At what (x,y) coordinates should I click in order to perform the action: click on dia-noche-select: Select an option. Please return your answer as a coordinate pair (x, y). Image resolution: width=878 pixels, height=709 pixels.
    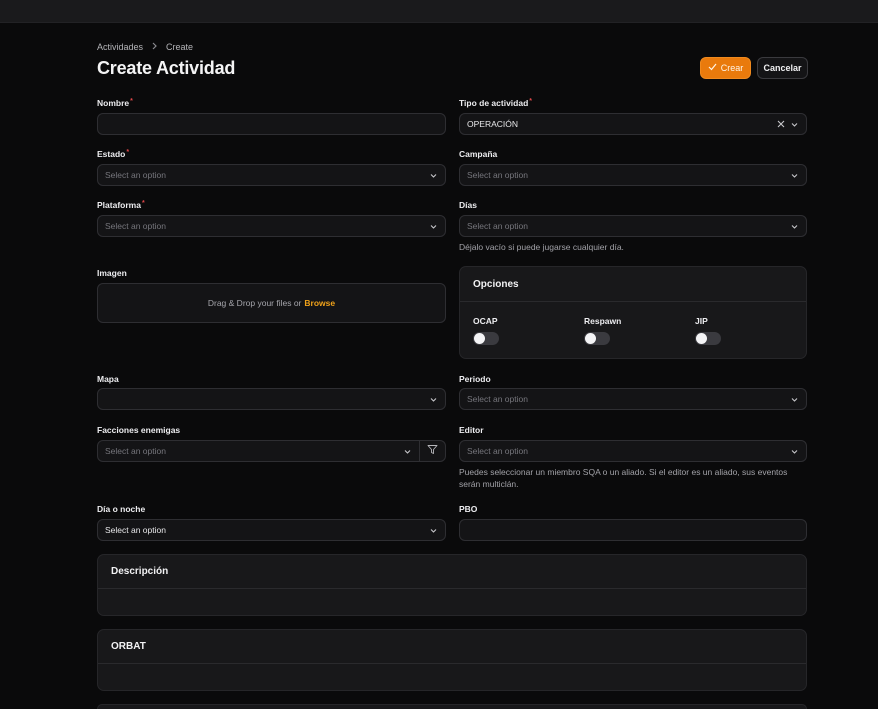
    Looking at the image, I should click on (271, 530).